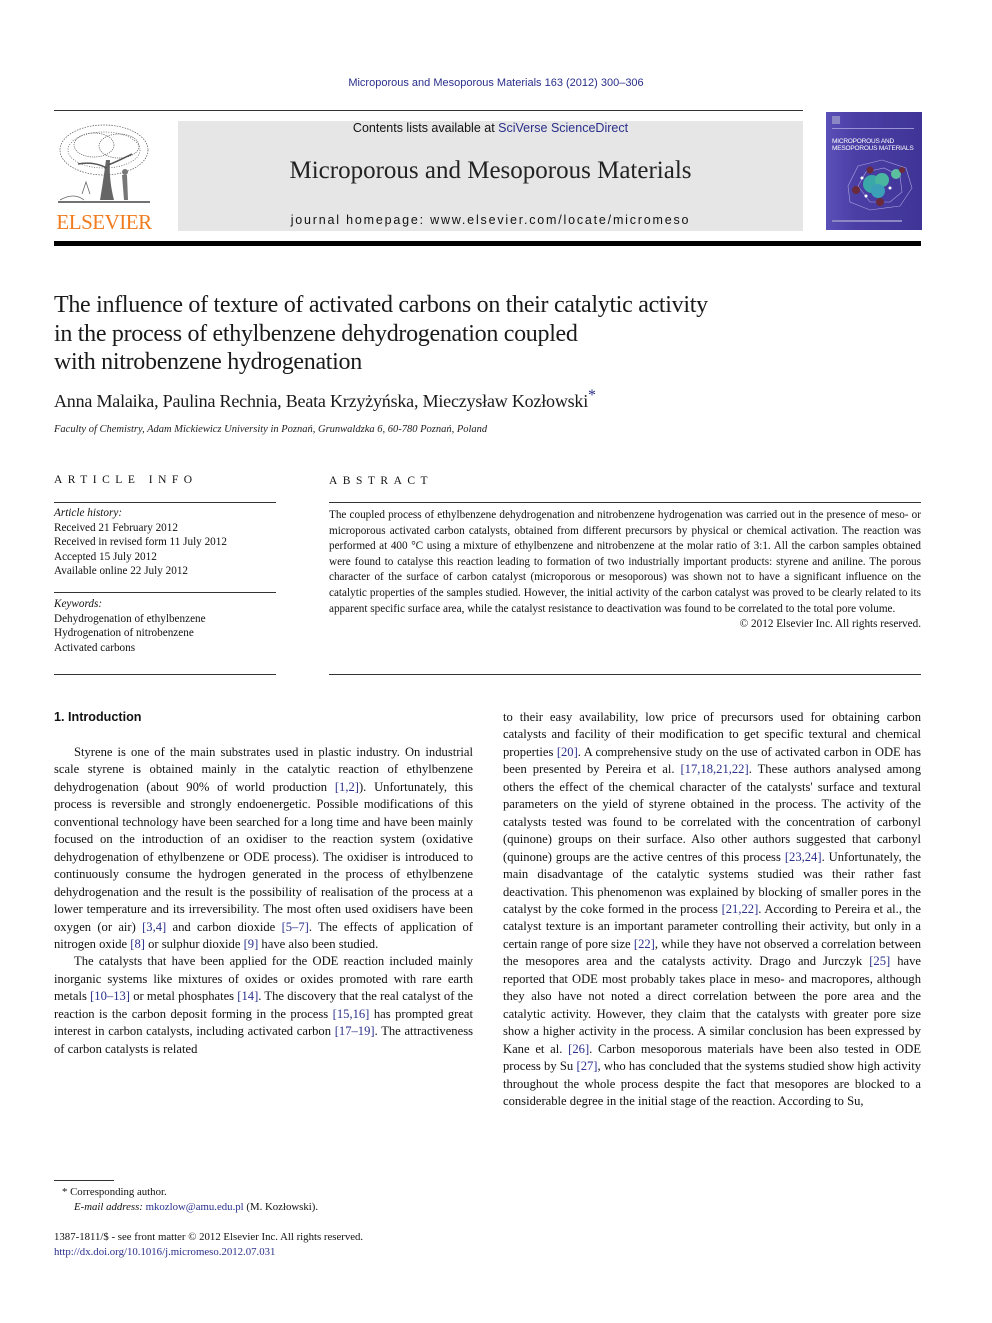  What do you see at coordinates (867, 221) in the screenshot?
I see `cover-footer-text` at bounding box center [867, 221].